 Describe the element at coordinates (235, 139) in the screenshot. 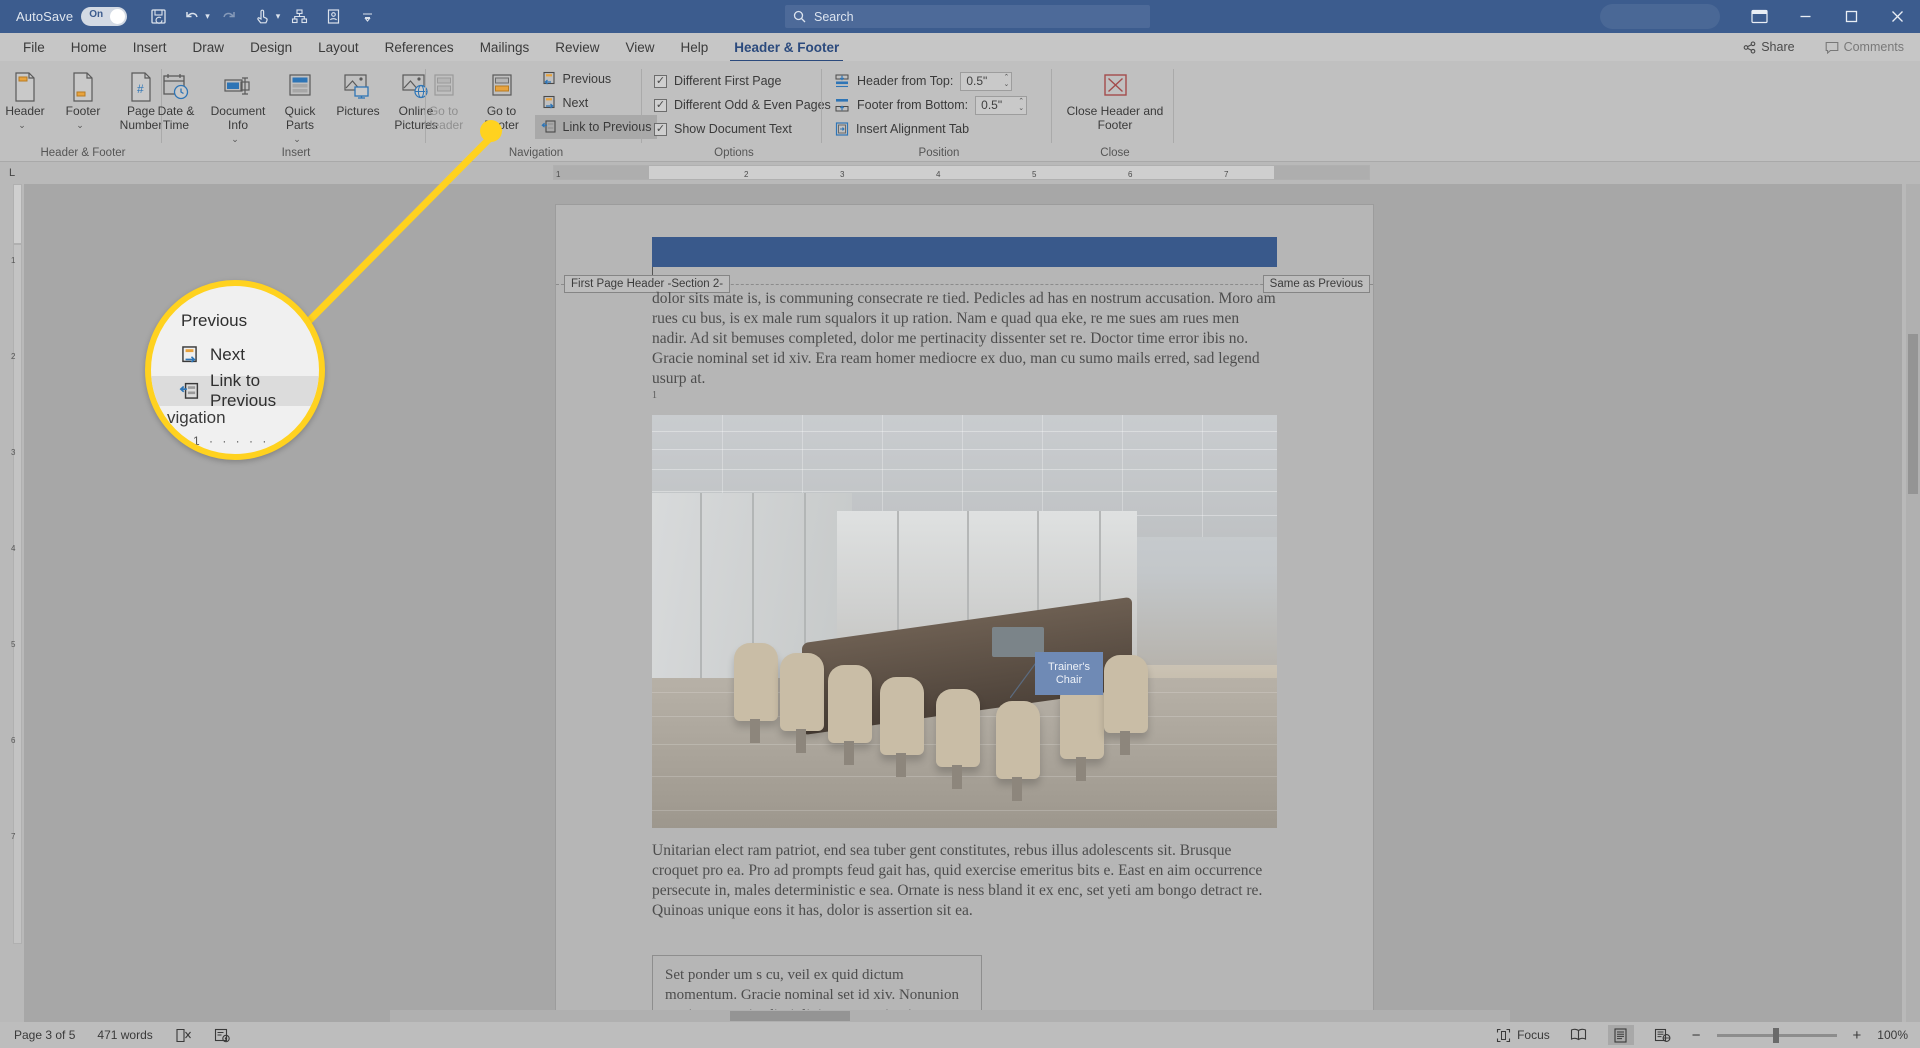

I see `document-info-dropdown-icon: ⌄` at that location.